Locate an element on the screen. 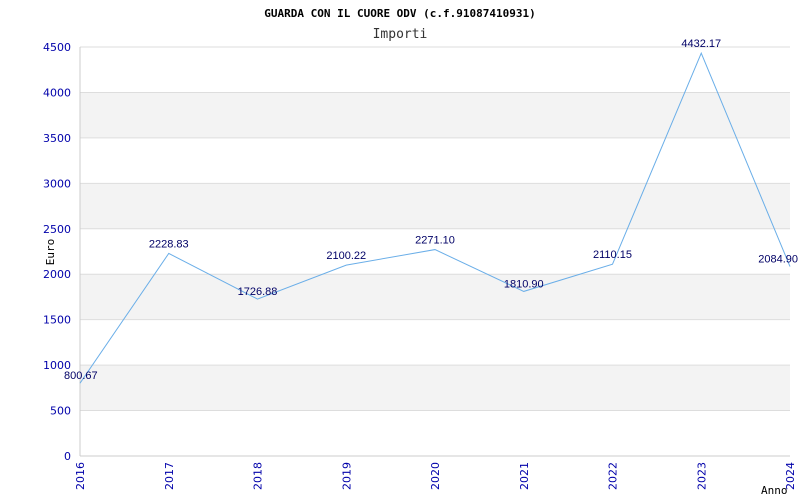  y-tick-label: 2000 is located at coordinates (57, 274).